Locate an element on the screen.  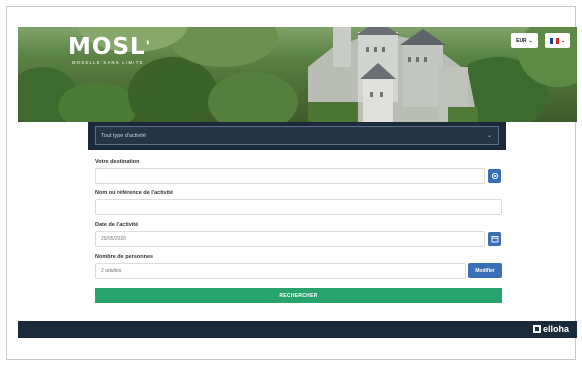
activity-name-input is located at coordinates (298, 207).